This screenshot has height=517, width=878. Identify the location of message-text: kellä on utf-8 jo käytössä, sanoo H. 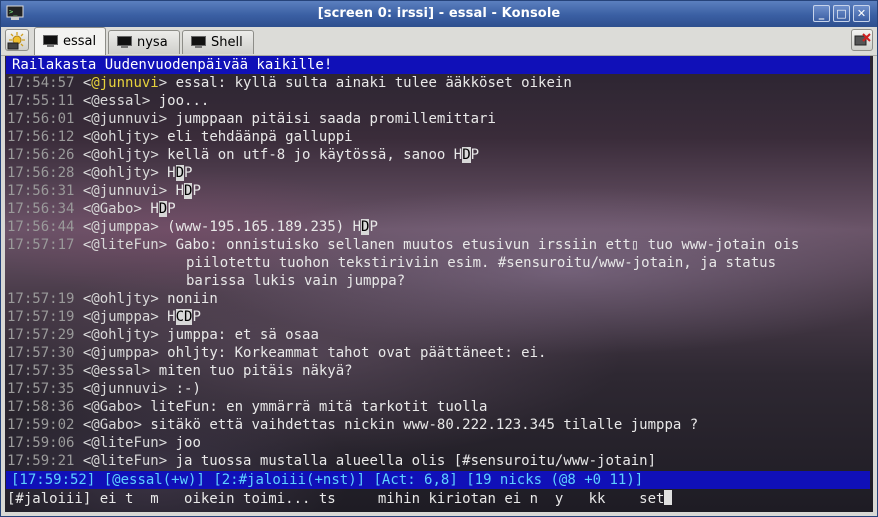
(315, 155).